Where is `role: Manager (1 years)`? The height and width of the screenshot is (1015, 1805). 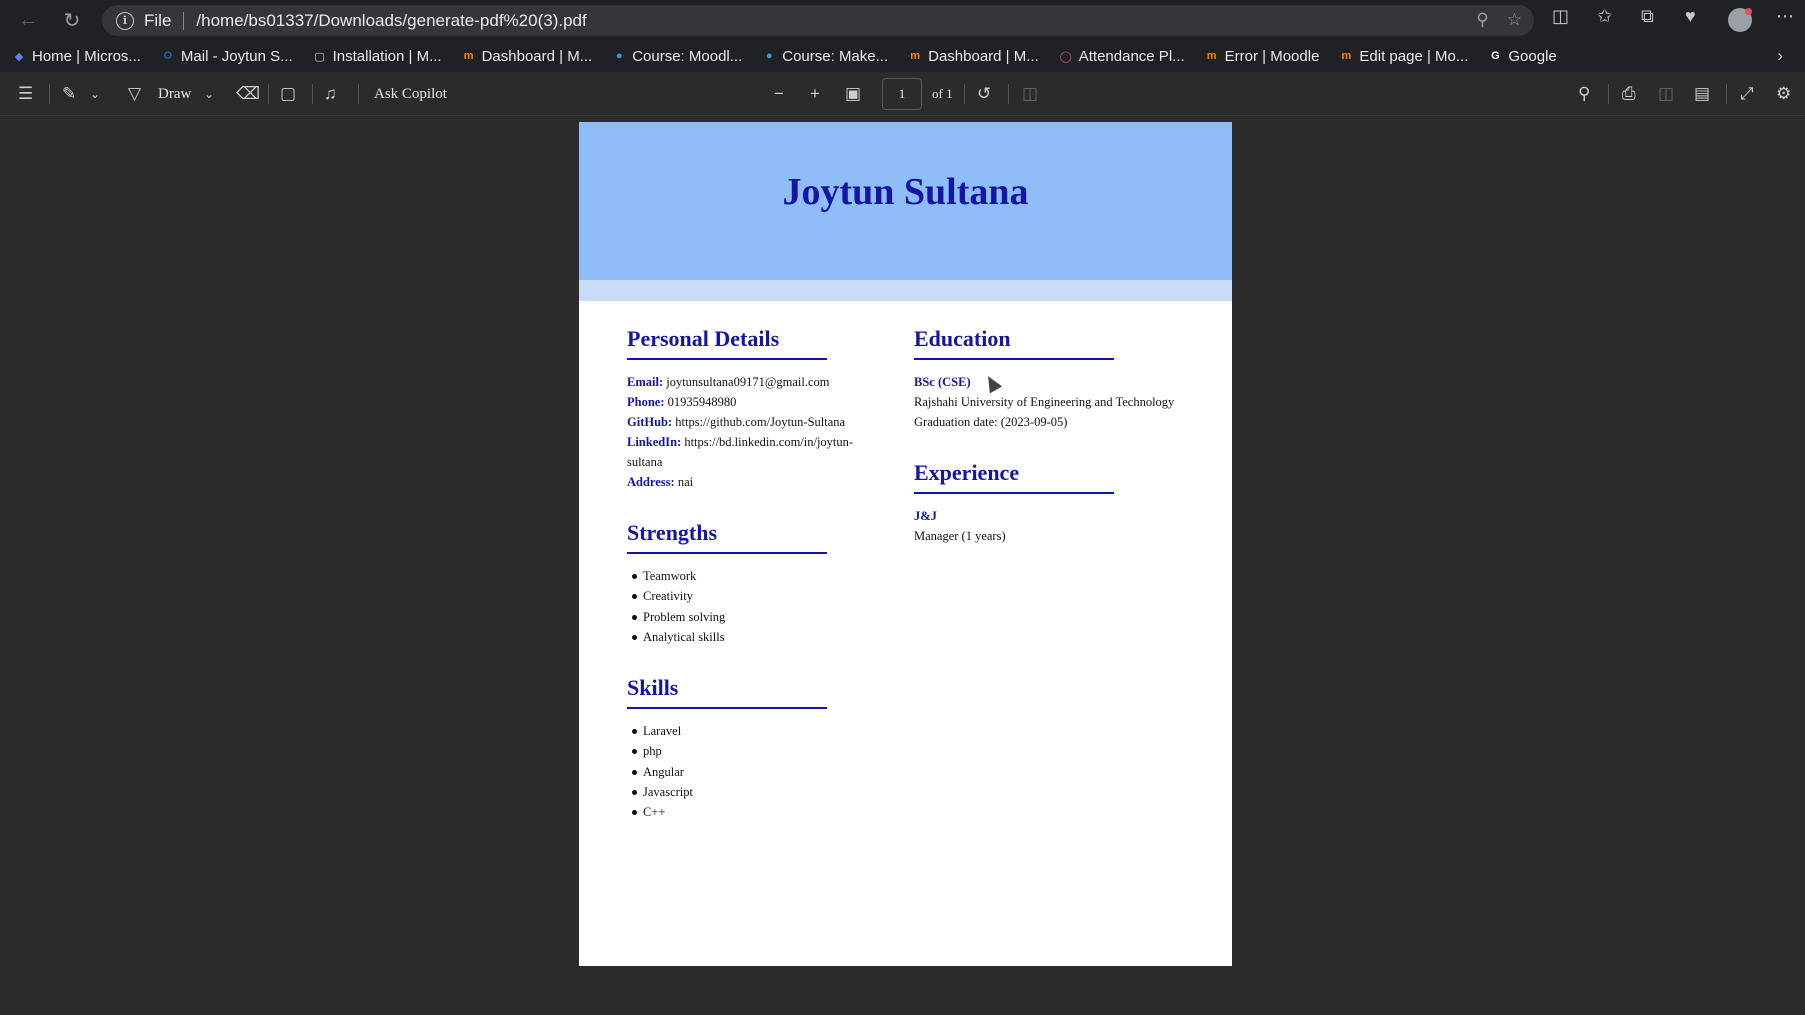
role: Manager (1 years) is located at coordinates (960, 536).